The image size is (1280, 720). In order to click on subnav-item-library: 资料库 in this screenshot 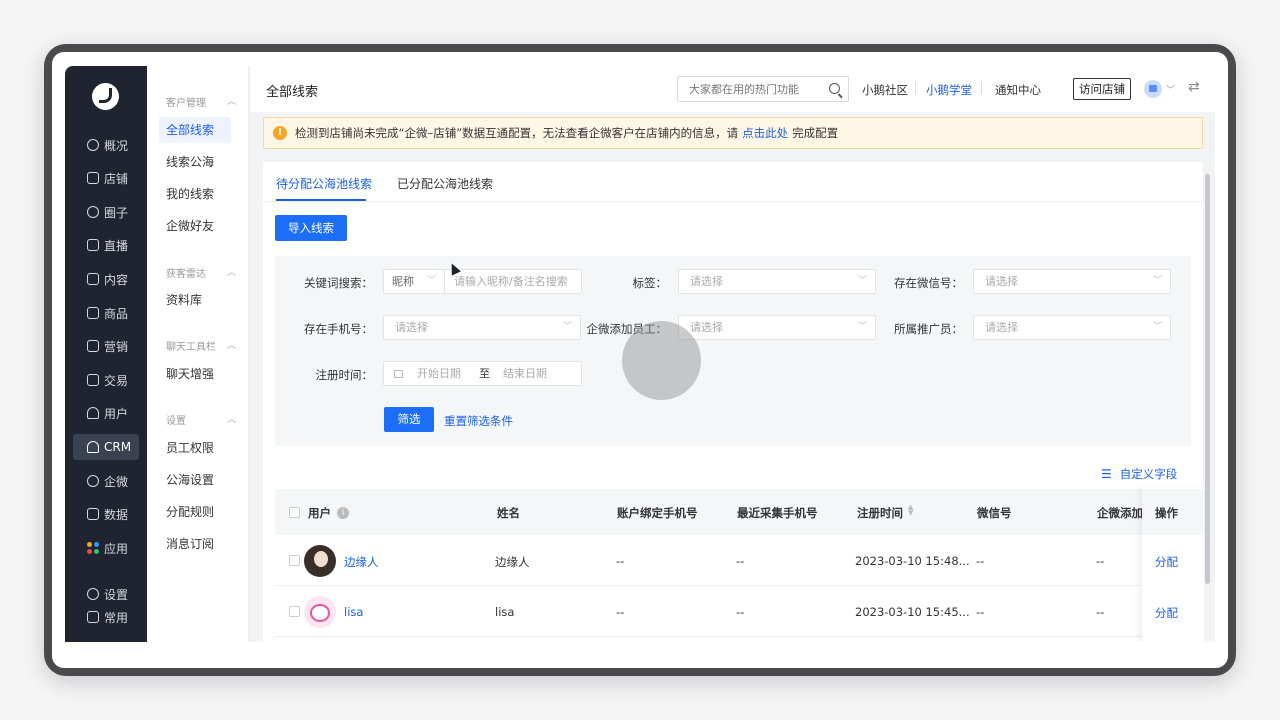, I will do `click(195, 300)`.